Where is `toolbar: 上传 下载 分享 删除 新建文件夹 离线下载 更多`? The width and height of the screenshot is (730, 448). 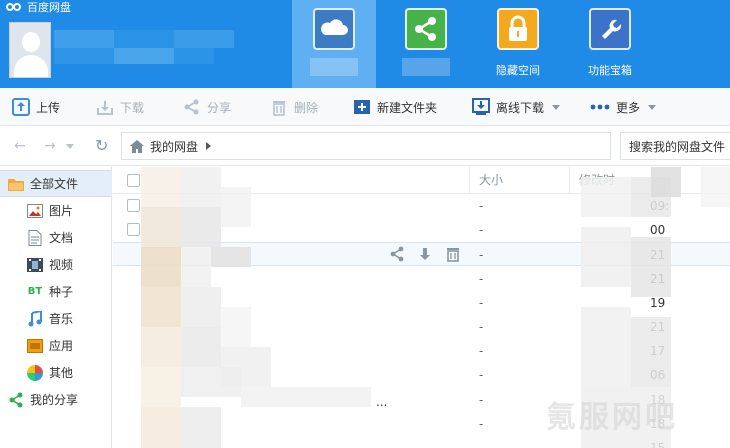
toolbar: 上传 下载 分享 删除 新建文件夹 离线下载 更多 is located at coordinates (365, 107).